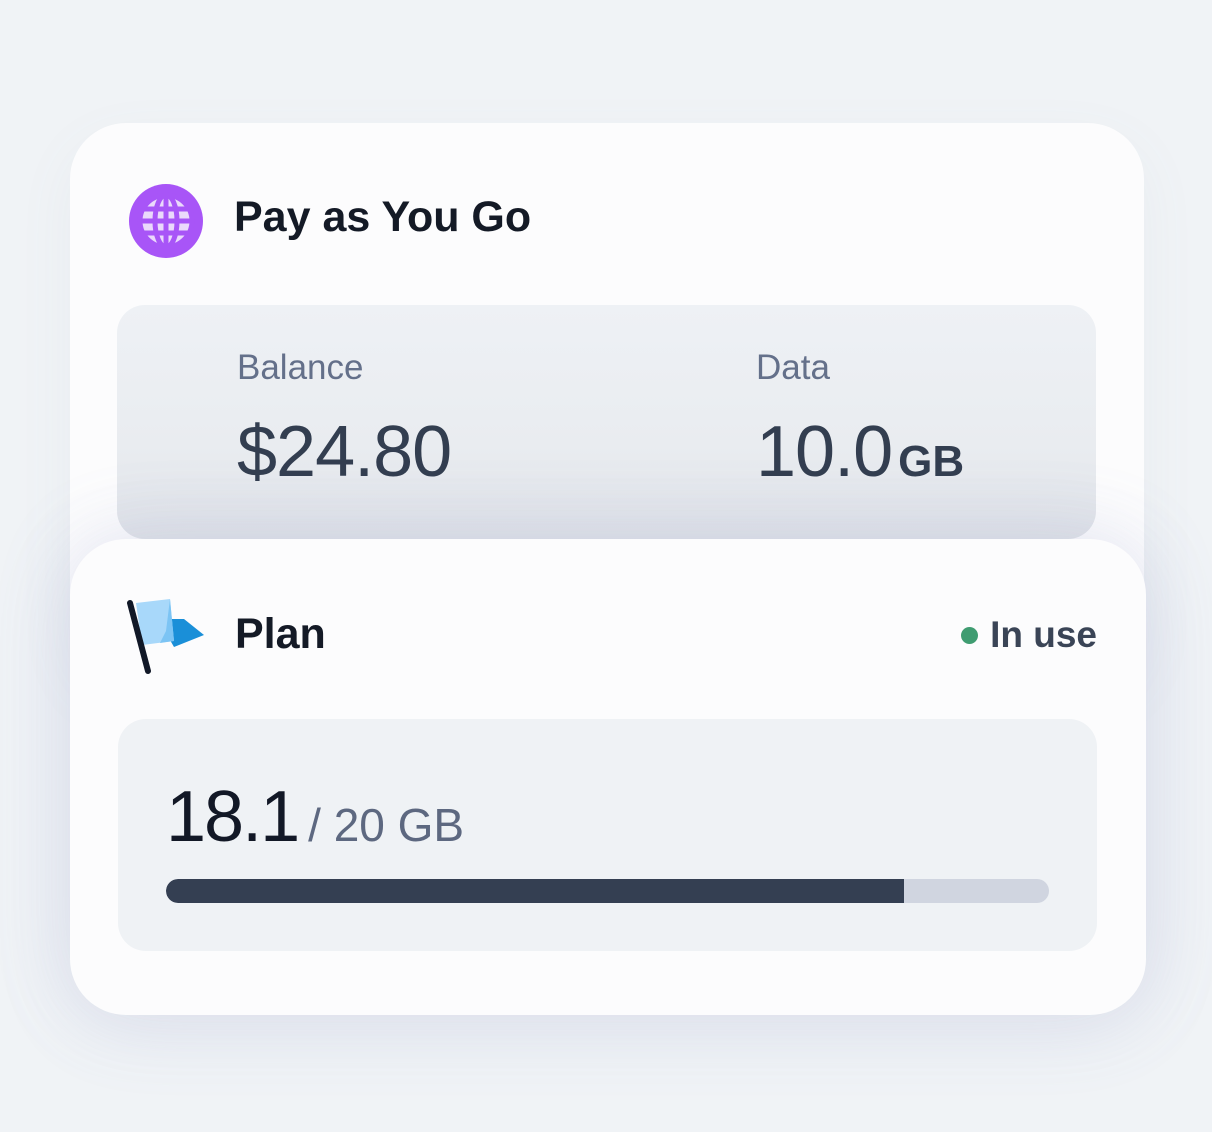 This screenshot has width=1212, height=1132. I want to click on data-value-group: 10.0 GB, so click(860, 457).